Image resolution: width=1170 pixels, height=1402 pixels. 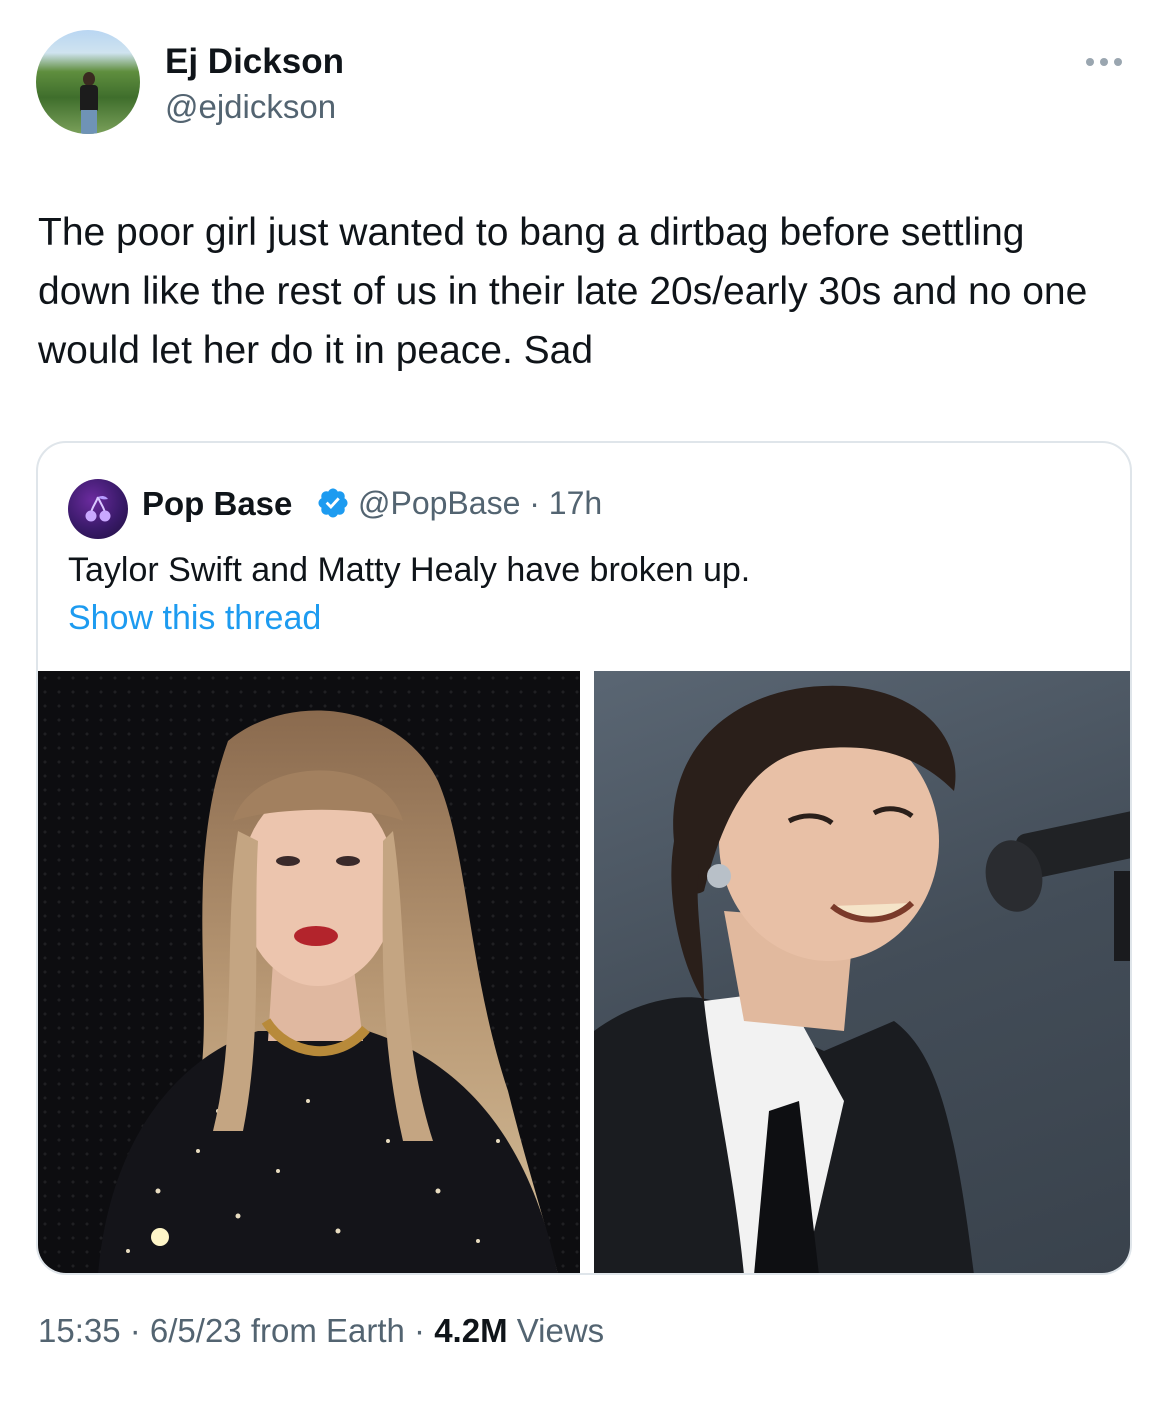 I want to click on tweet-footer: 15:35 · 6/5/23 from Earth · 4.2M Views, so click(x=321, y=1331).